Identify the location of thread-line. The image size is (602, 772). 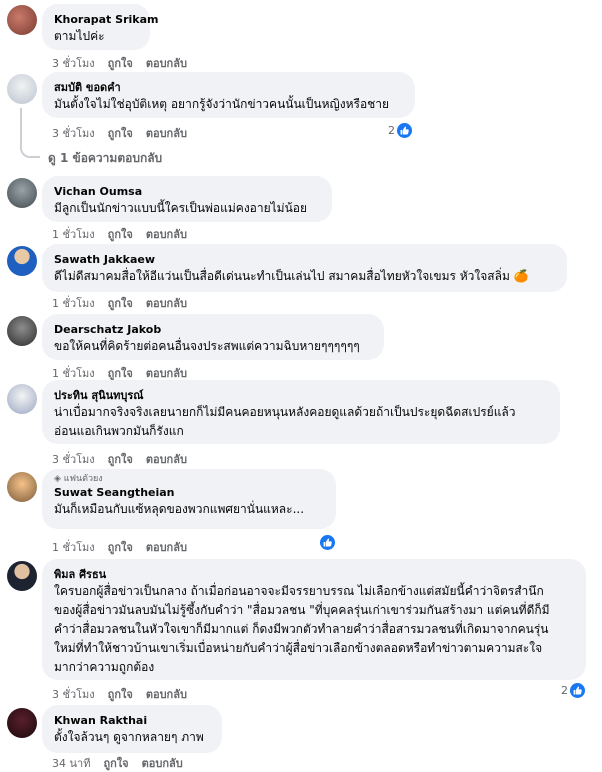
(30, 133).